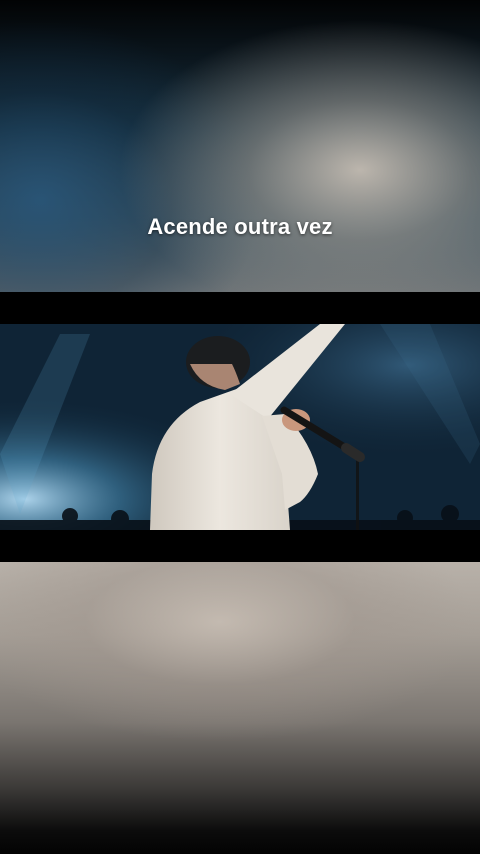 Image resolution: width=480 pixels, height=854 pixels. Describe the element at coordinates (240, 308) in the screenshot. I see `letterbox-bar-top` at that location.